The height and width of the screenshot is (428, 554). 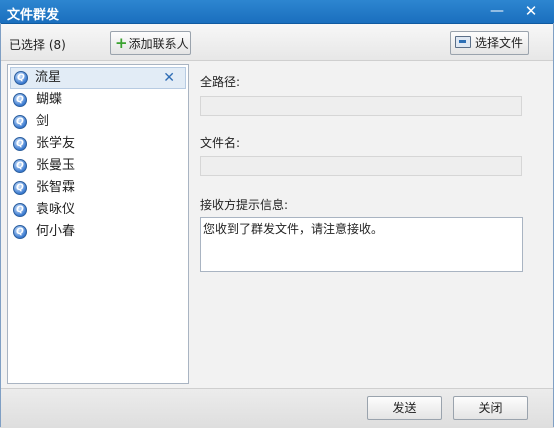 What do you see at coordinates (463, 42) in the screenshot?
I see `file-icon` at bounding box center [463, 42].